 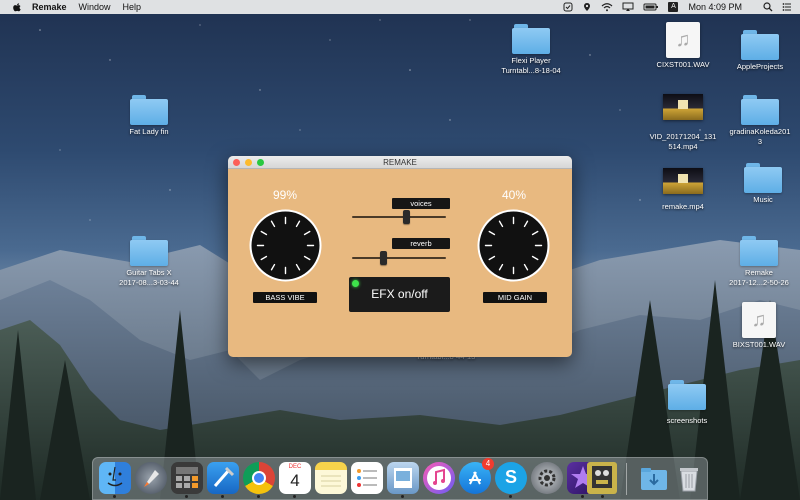 What do you see at coordinates (355, 283) in the screenshot?
I see `efx-status-led` at bounding box center [355, 283].